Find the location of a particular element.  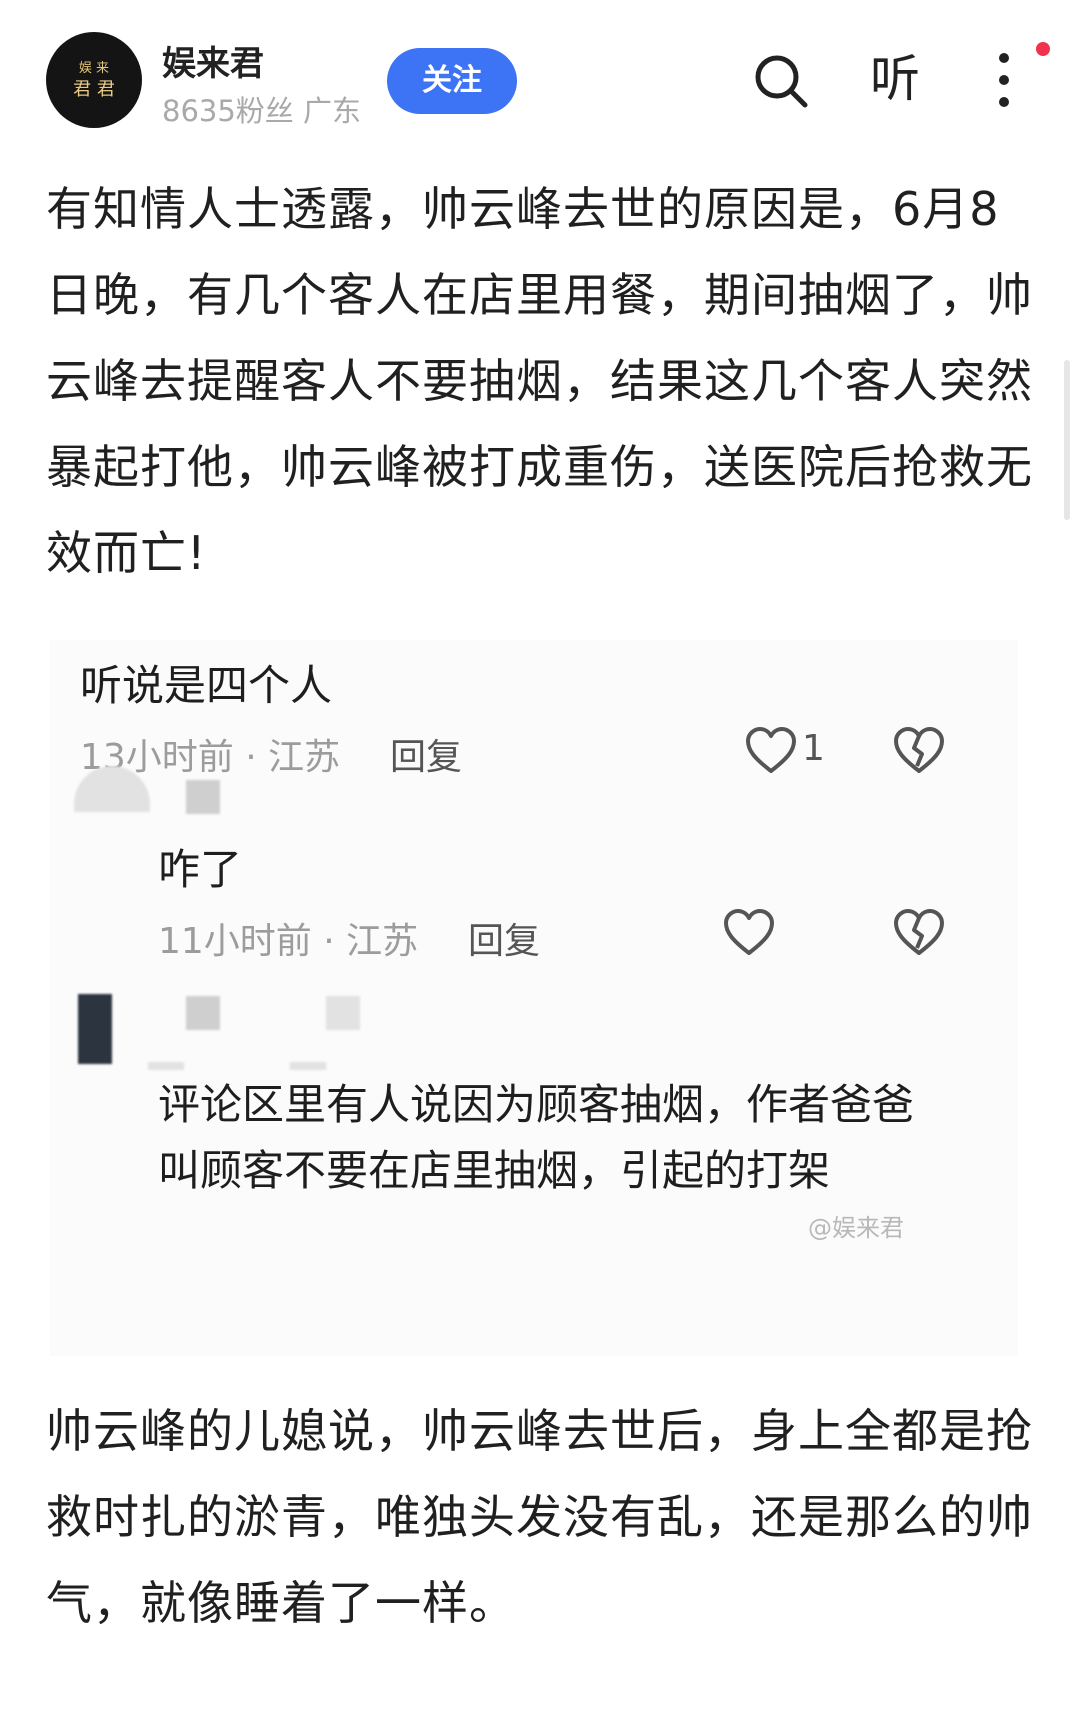

scrollbar is located at coordinates (1067, 440).